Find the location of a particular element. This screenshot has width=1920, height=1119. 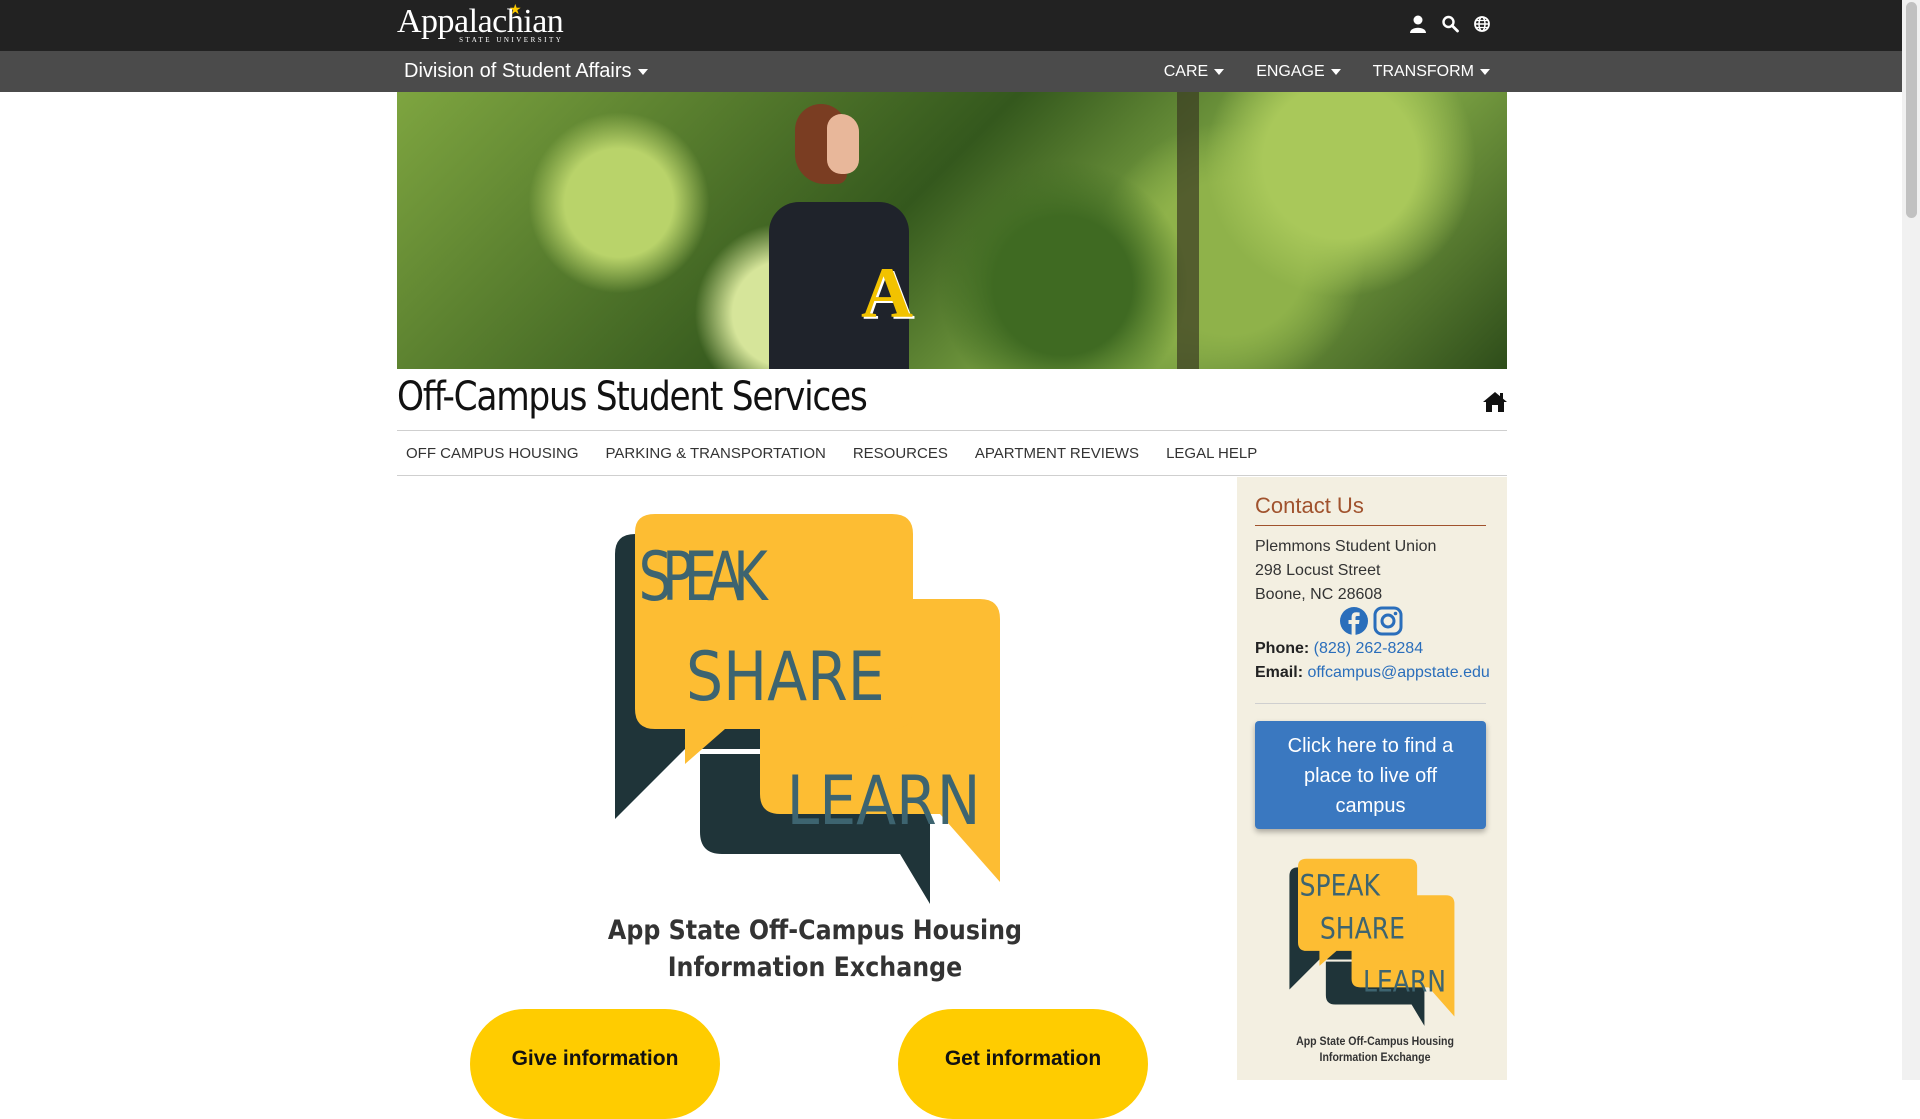

subnav-legal-help: LEGAL HELP is located at coordinates (1214, 453).